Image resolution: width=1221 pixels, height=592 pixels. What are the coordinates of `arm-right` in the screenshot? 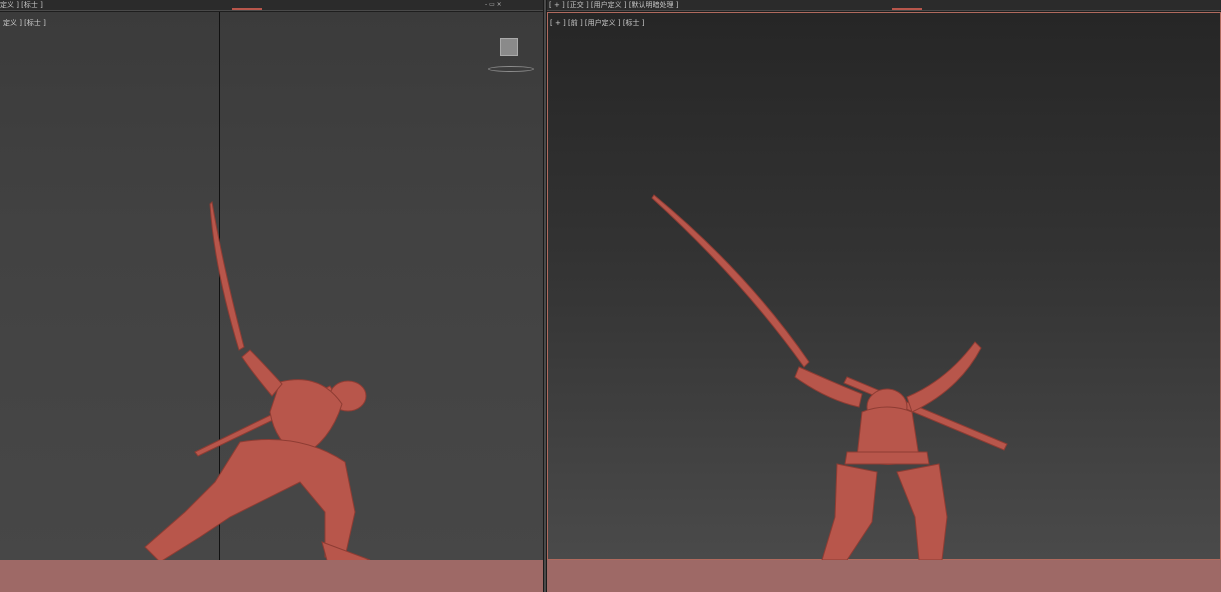 It's located at (944, 377).